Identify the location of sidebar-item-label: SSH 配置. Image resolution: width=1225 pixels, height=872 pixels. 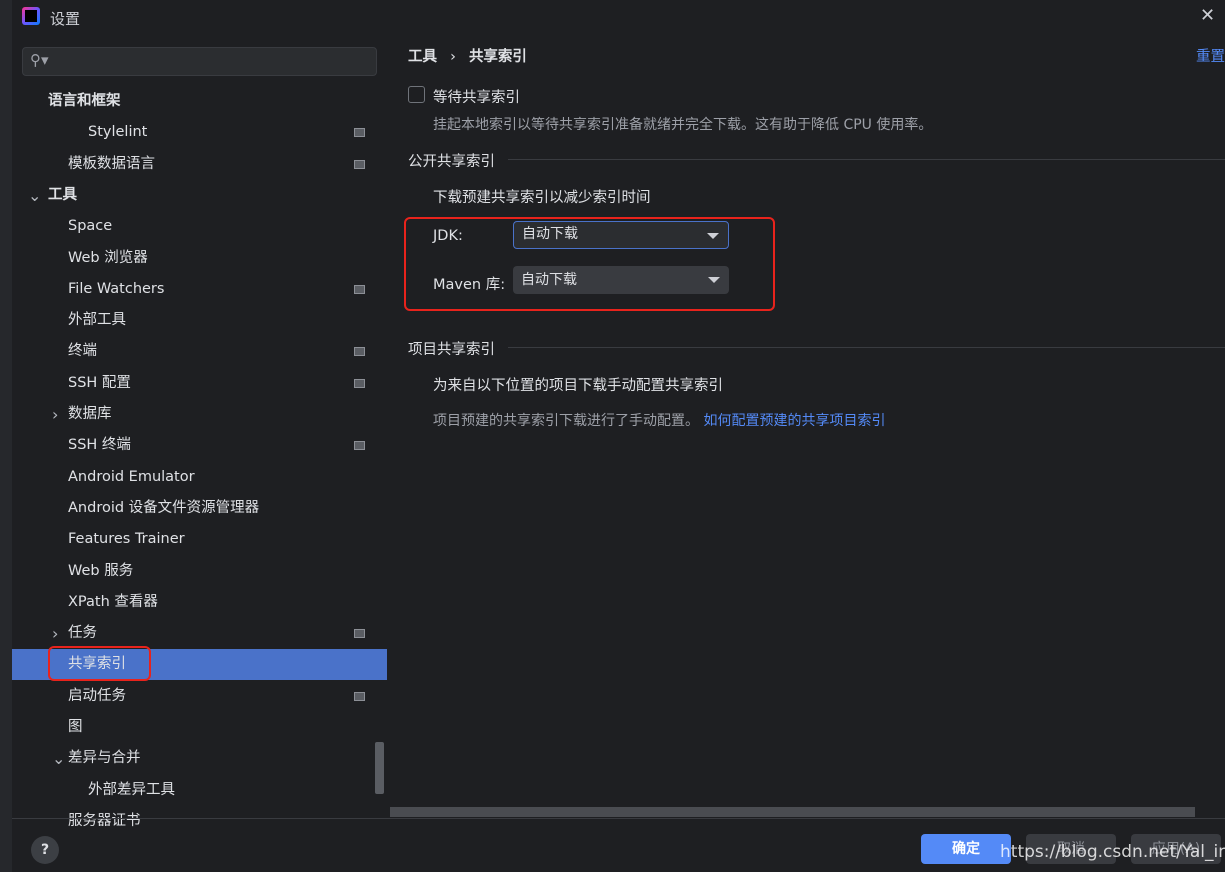
(99, 382).